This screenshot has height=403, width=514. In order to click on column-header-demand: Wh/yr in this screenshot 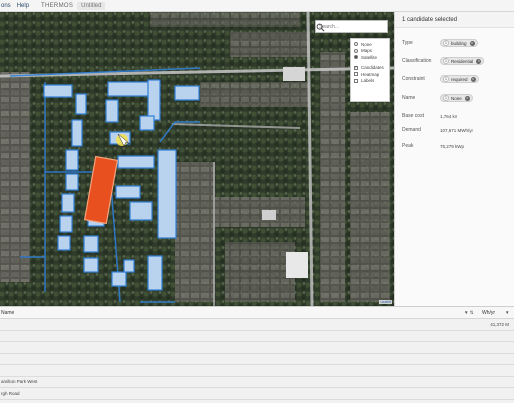, I will do `click(488, 313)`.